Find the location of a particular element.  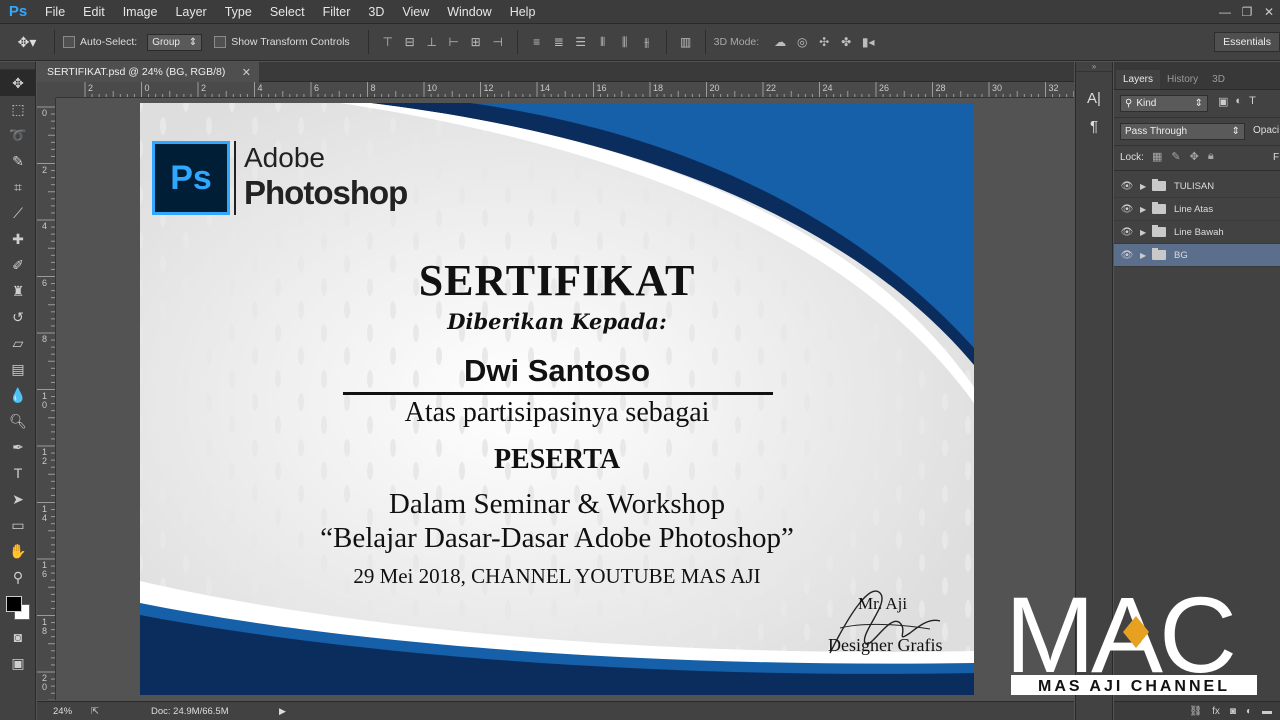

menu-filter: Filter is located at coordinates (337, 12).